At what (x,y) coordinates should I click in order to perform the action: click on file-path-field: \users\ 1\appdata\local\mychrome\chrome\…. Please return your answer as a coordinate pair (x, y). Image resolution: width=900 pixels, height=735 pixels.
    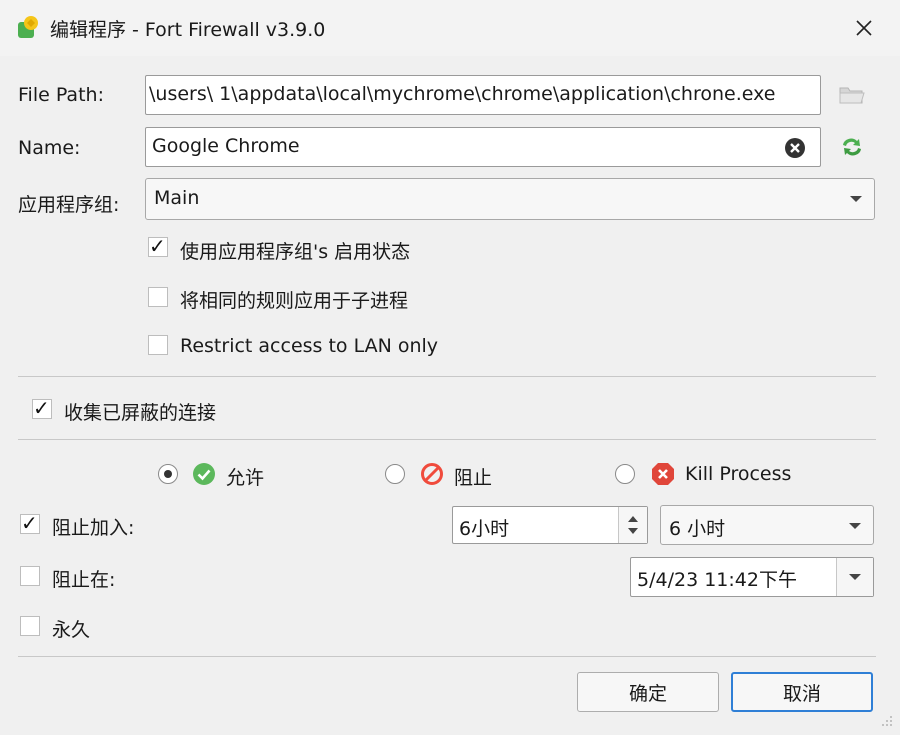
    Looking at the image, I should click on (483, 95).